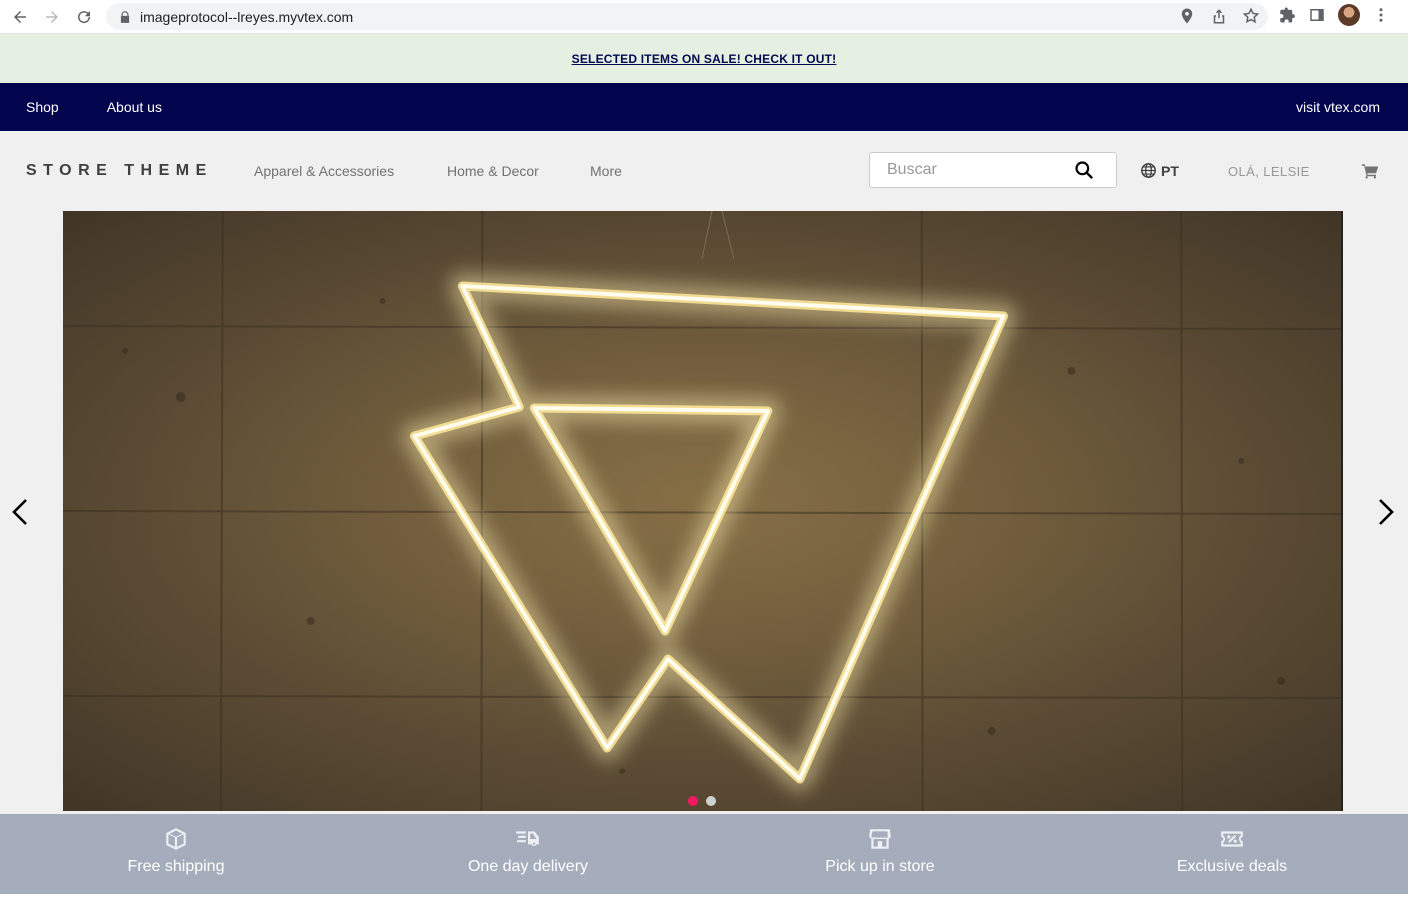 The height and width of the screenshot is (905, 1408). I want to click on address-bar-actions, so click(1219, 16).